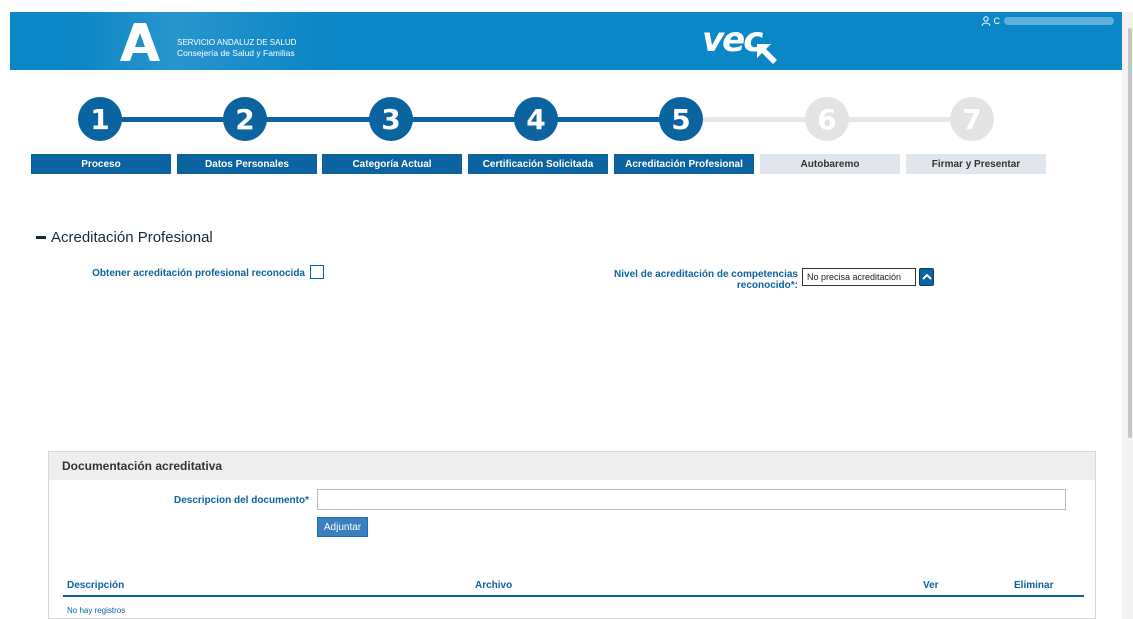  I want to click on collapse-icon, so click(41, 237).